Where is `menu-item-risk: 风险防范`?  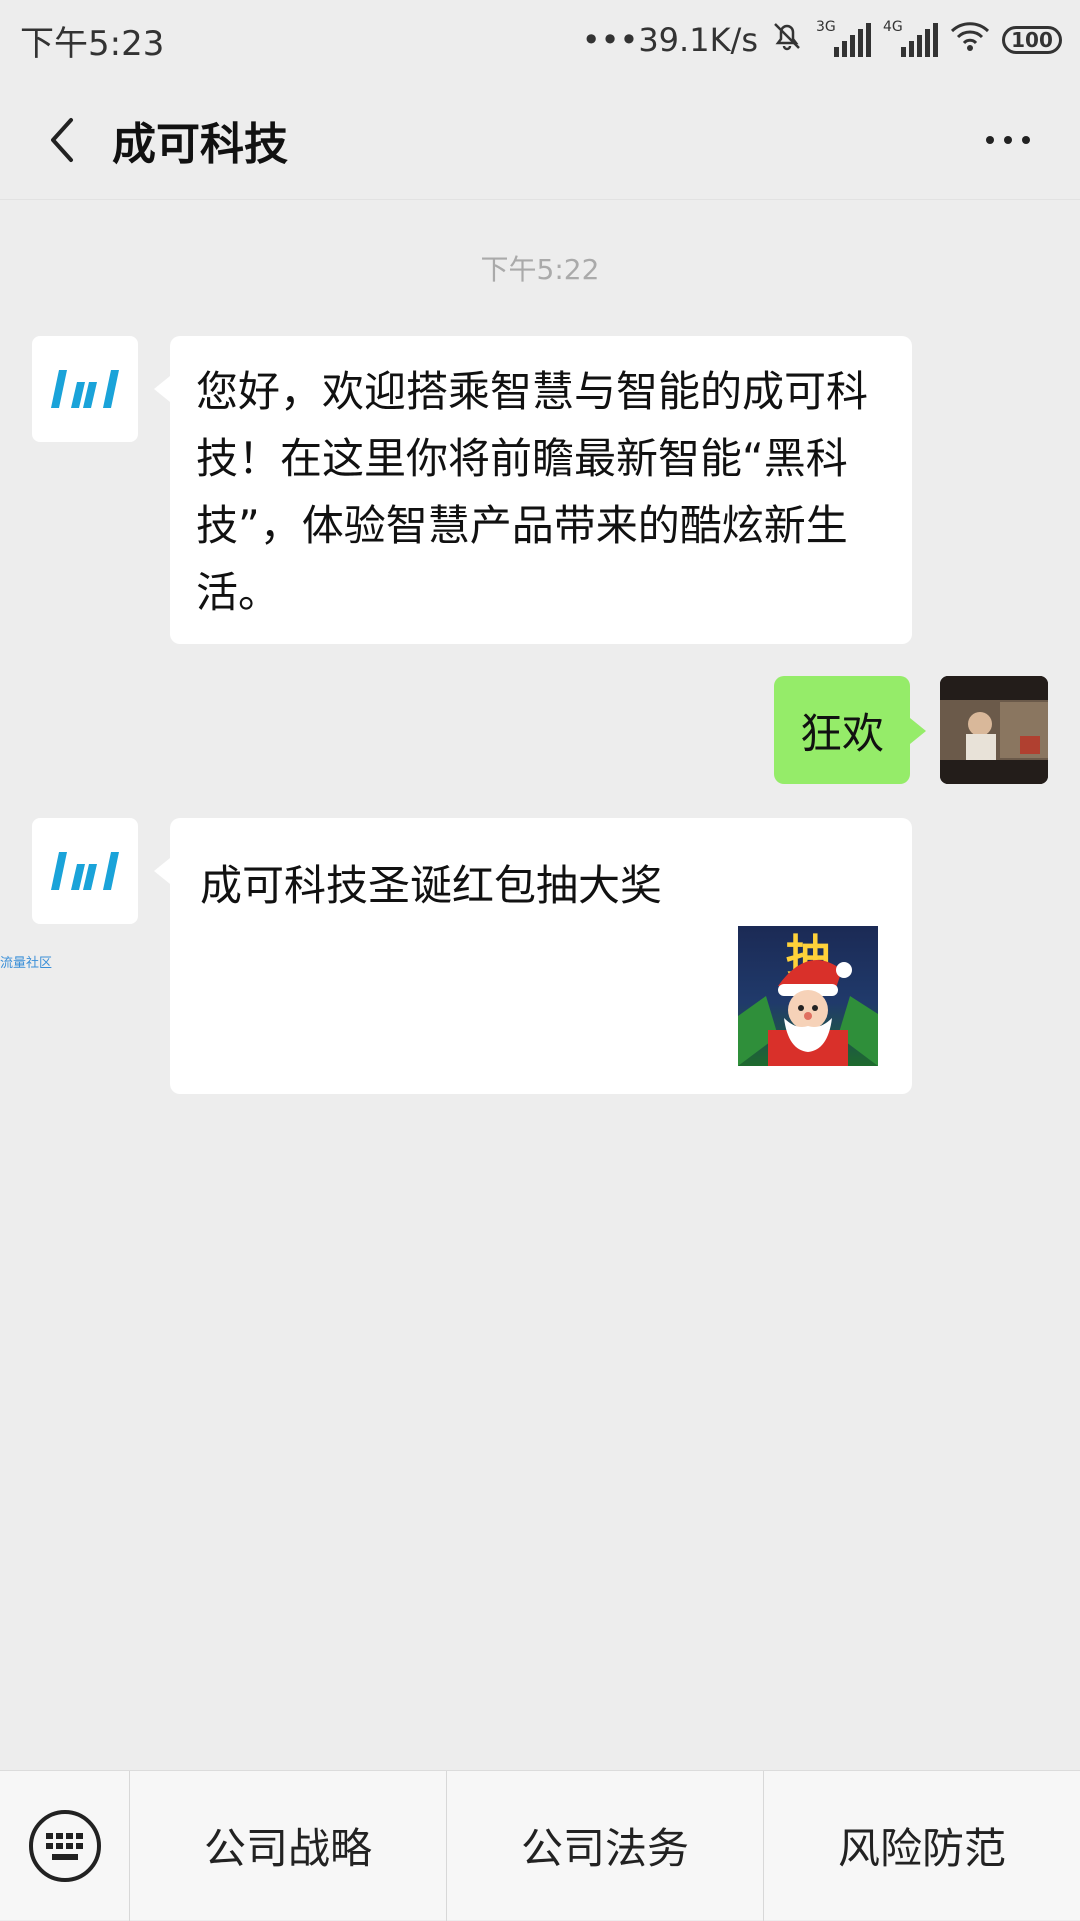 menu-item-risk: 风险防范 is located at coordinates (921, 1845).